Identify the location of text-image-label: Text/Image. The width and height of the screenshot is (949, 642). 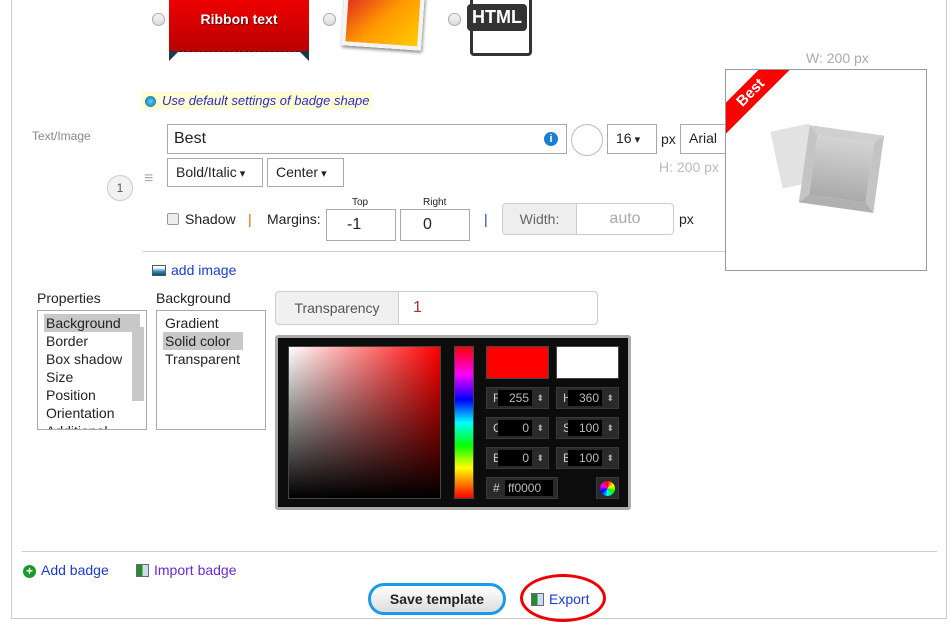
(61, 136).